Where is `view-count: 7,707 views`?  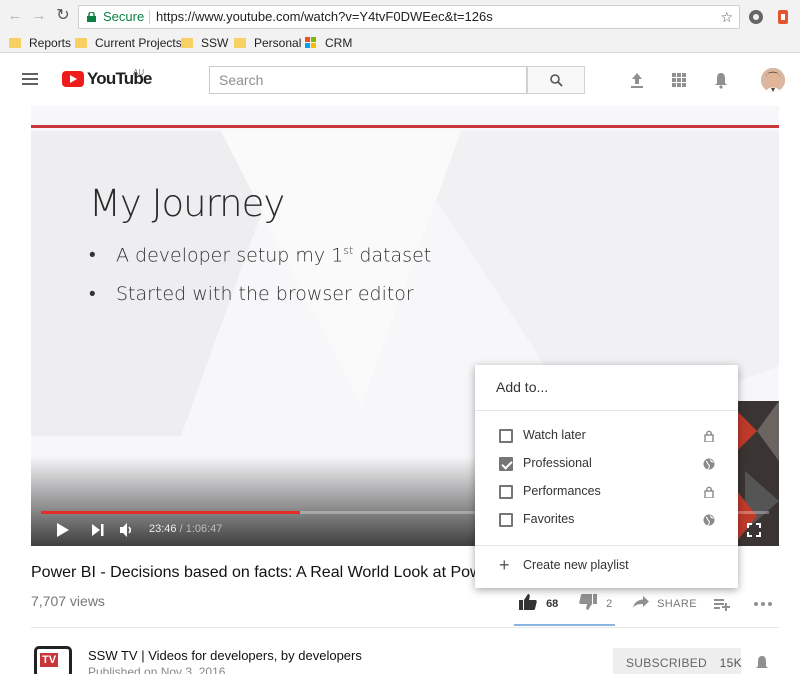 view-count: 7,707 views is located at coordinates (68, 601).